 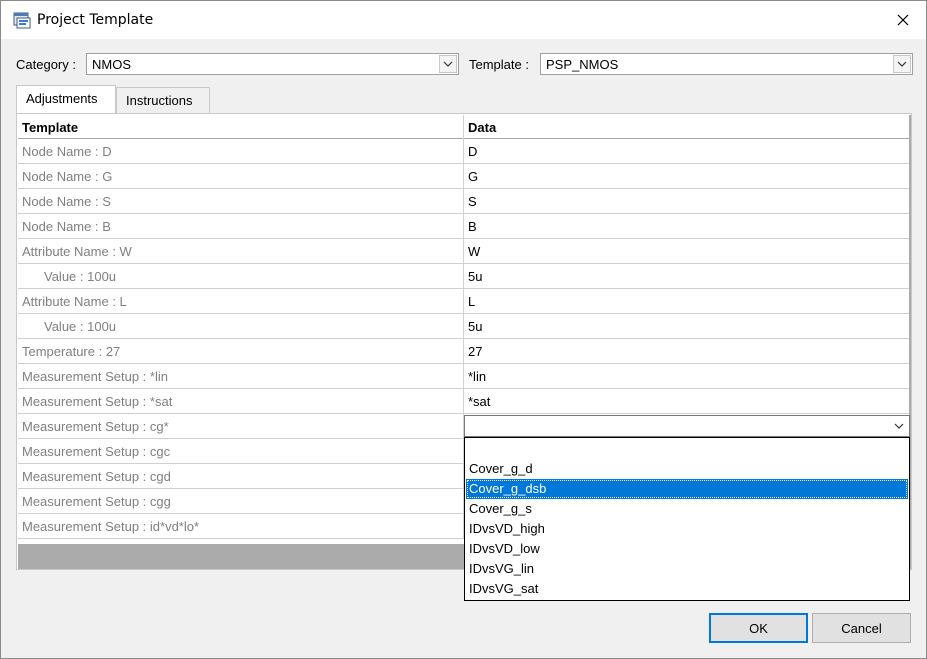 What do you see at coordinates (686, 376) in the screenshot?
I see `data-cell: *lin` at bounding box center [686, 376].